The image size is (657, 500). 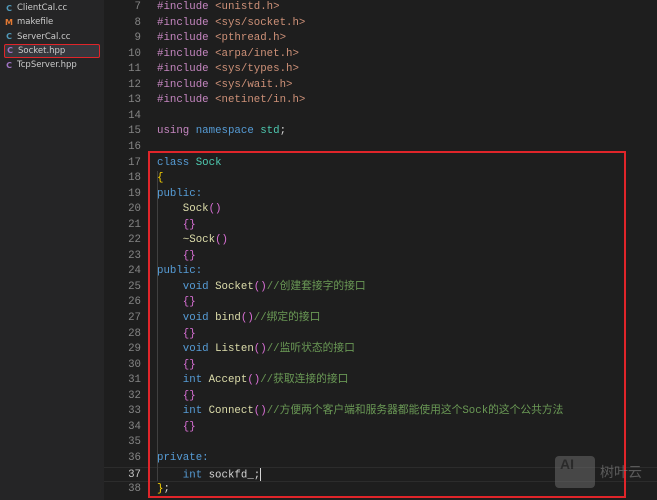 I want to click on code-token: std, so click(x=270, y=131).